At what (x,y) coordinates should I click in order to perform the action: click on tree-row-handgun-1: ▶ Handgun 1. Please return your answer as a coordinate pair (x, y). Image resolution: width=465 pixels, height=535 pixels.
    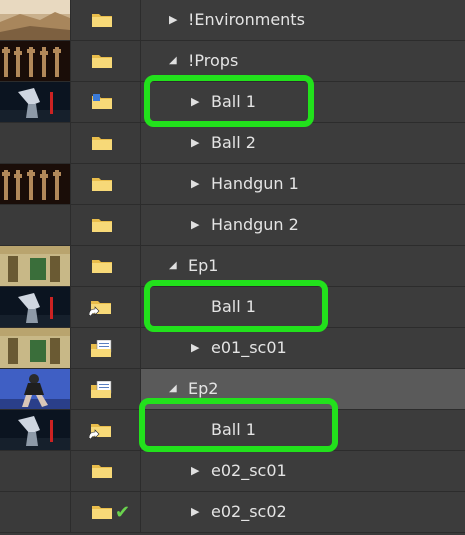
    Looking at the image, I should click on (232, 184).